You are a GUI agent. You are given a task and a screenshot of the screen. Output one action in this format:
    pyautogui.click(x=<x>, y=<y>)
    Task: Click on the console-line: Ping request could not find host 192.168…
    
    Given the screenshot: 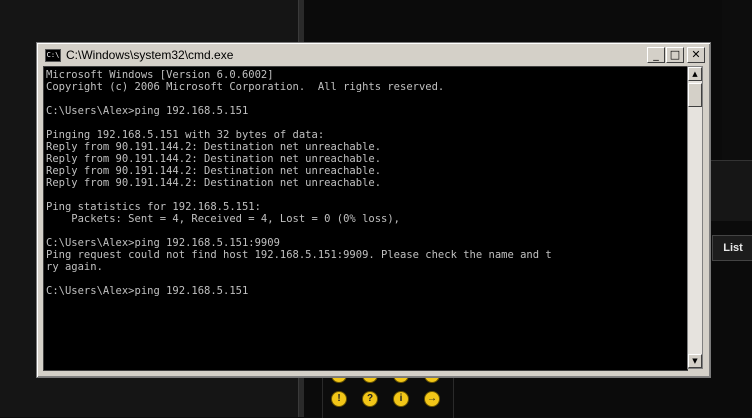 What is the action you would take?
    pyautogui.click(x=299, y=255)
    